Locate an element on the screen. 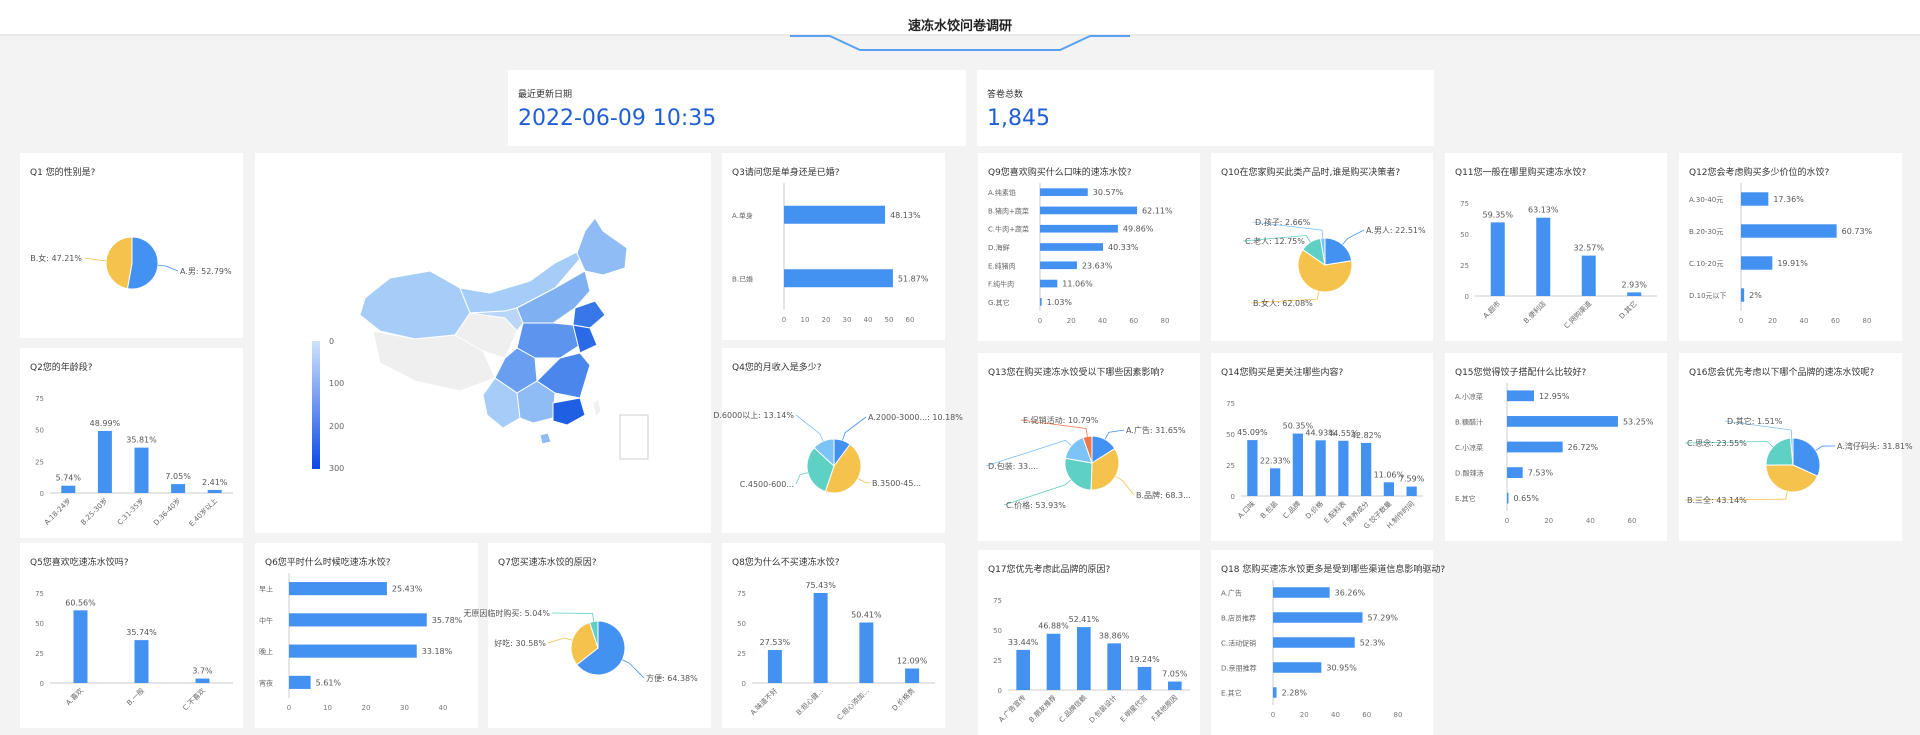 This screenshot has height=735, width=1920. pie-slice-label: A.2000-3000...: 10.18% is located at coordinates (915, 417).